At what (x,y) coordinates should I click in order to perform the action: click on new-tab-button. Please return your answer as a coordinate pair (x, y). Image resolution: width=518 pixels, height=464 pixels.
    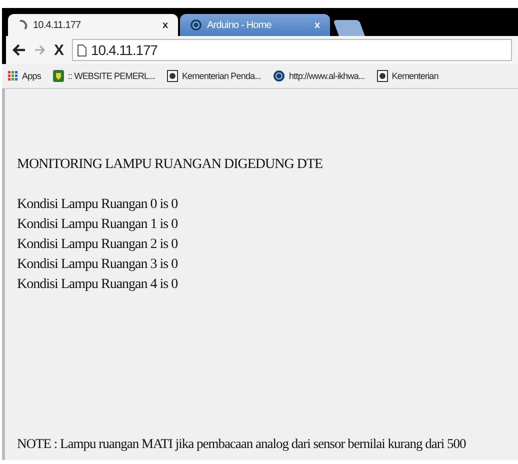
    Looking at the image, I should click on (349, 28).